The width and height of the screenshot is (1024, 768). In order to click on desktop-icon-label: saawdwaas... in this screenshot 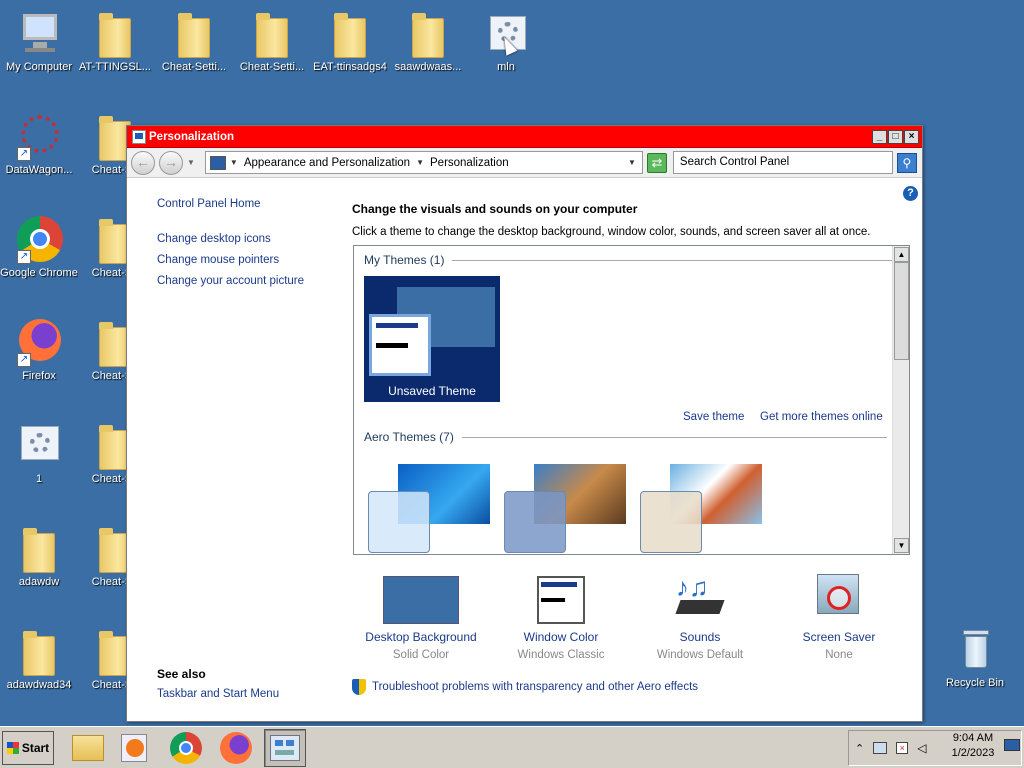, I will do `click(428, 67)`.